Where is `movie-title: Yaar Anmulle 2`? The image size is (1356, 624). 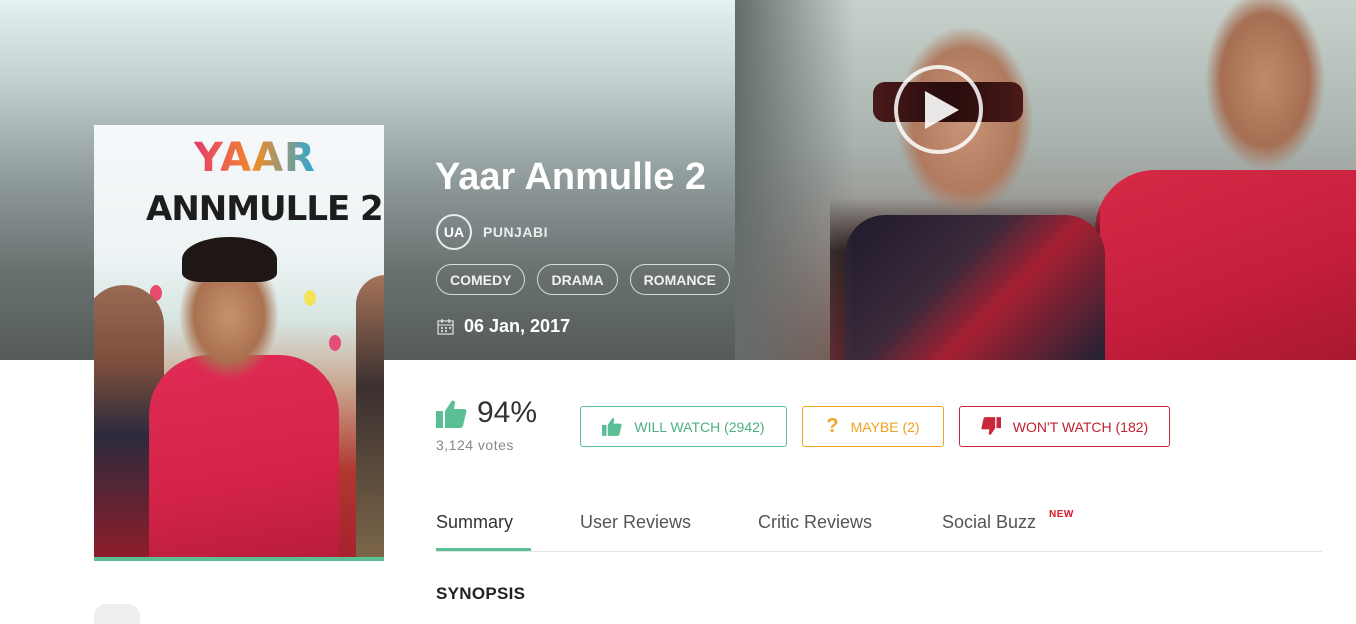
movie-title: Yaar Anmulle 2 is located at coordinates (571, 177).